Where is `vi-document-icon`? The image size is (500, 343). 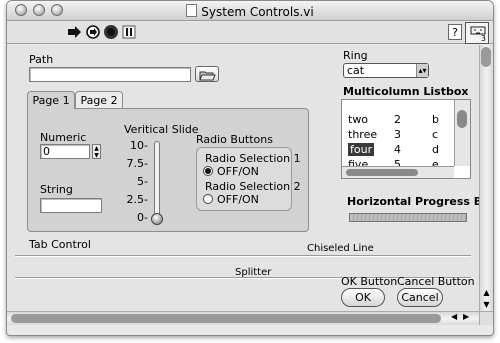
vi-document-icon is located at coordinates (192, 10).